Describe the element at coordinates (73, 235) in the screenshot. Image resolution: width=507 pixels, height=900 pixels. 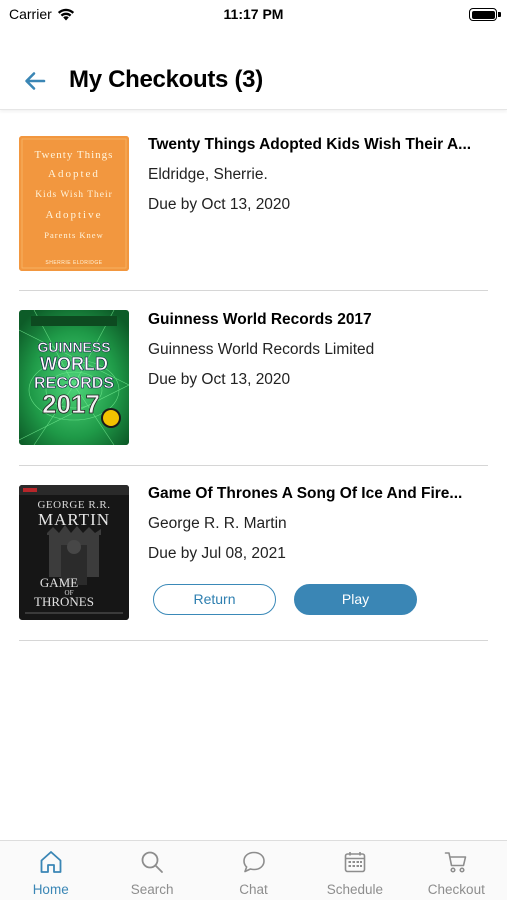
I see `cover-text-line: Parents Knew` at that location.